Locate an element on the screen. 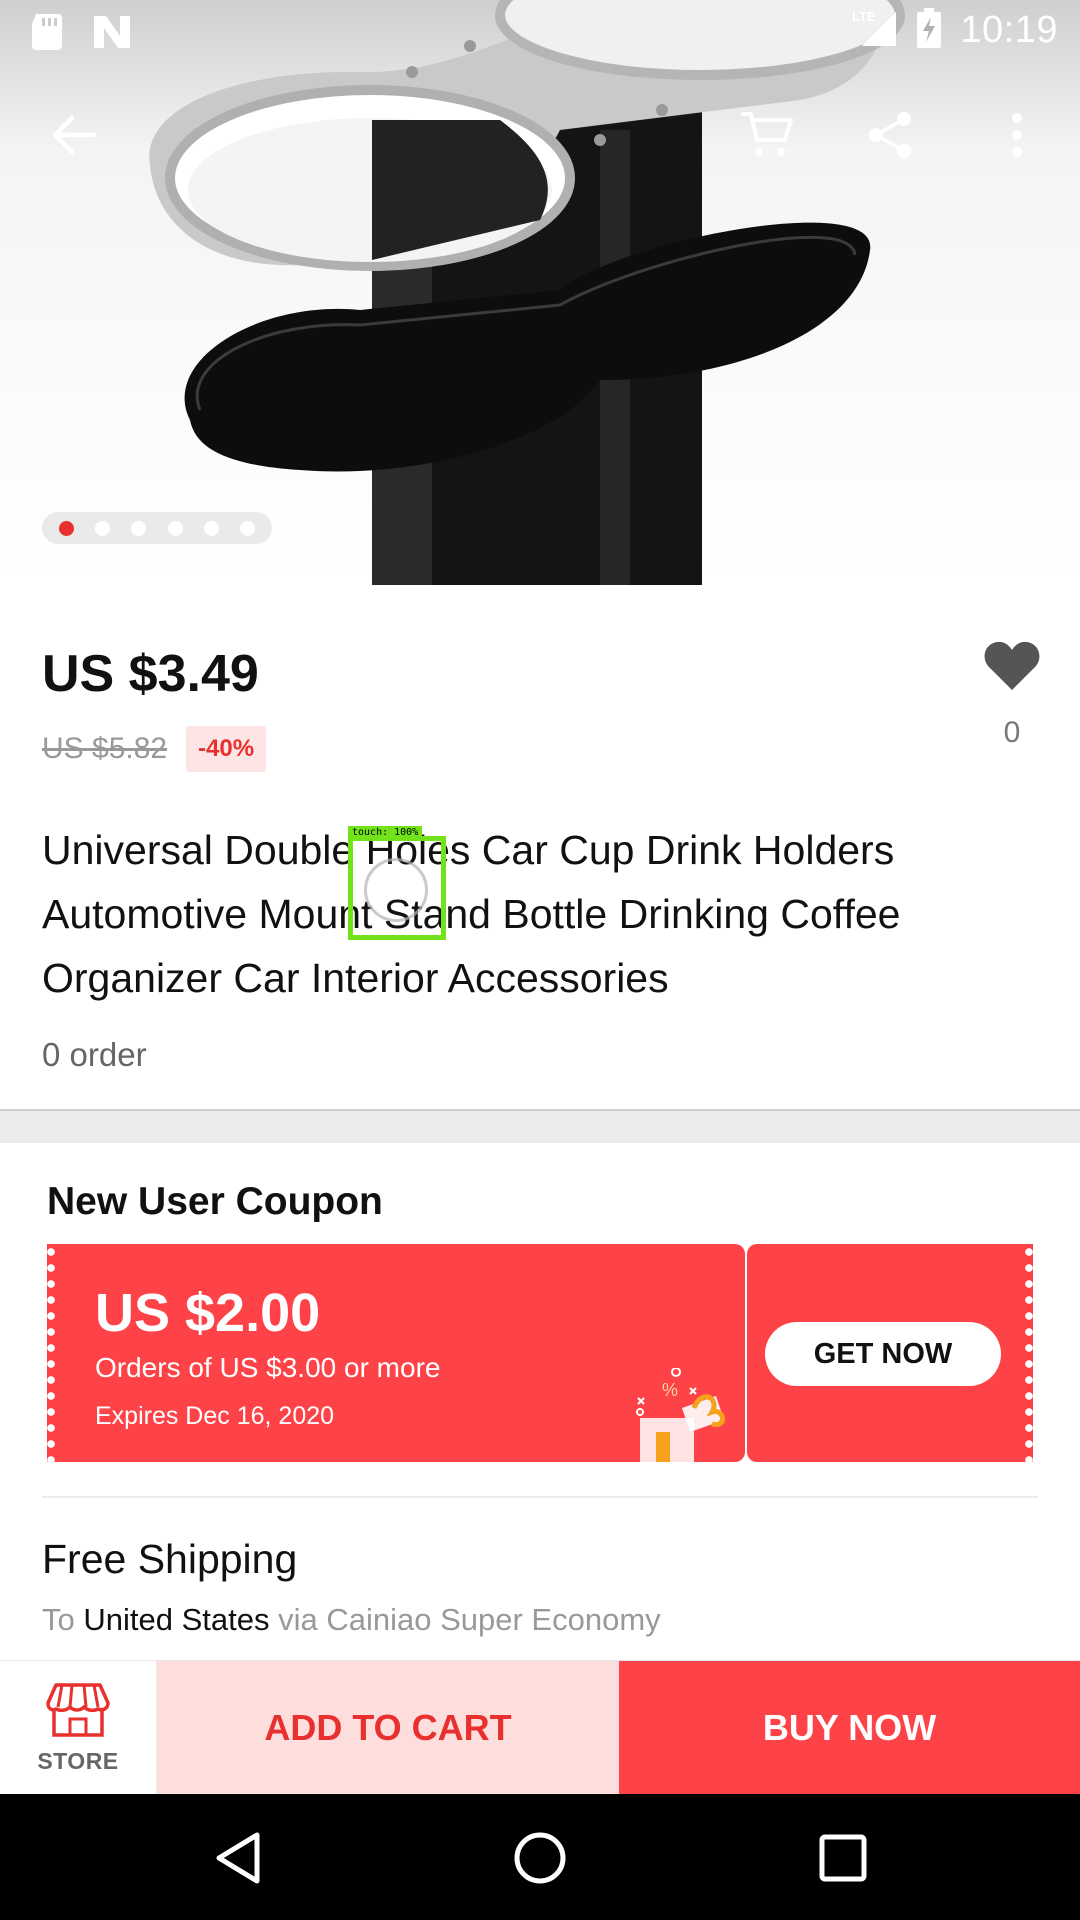  status-bar: LTE 10:19 is located at coordinates (540, 32).